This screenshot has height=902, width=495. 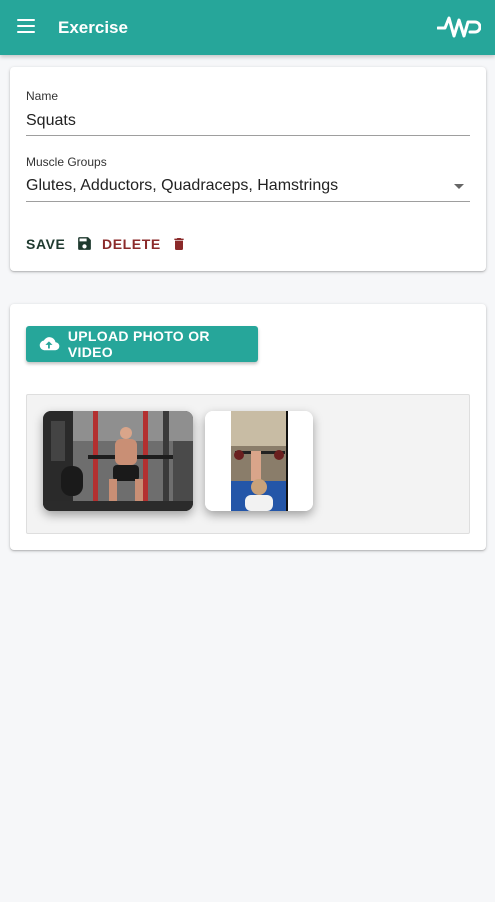 What do you see at coordinates (49, 344) in the screenshot?
I see `cloud-upload-icon` at bounding box center [49, 344].